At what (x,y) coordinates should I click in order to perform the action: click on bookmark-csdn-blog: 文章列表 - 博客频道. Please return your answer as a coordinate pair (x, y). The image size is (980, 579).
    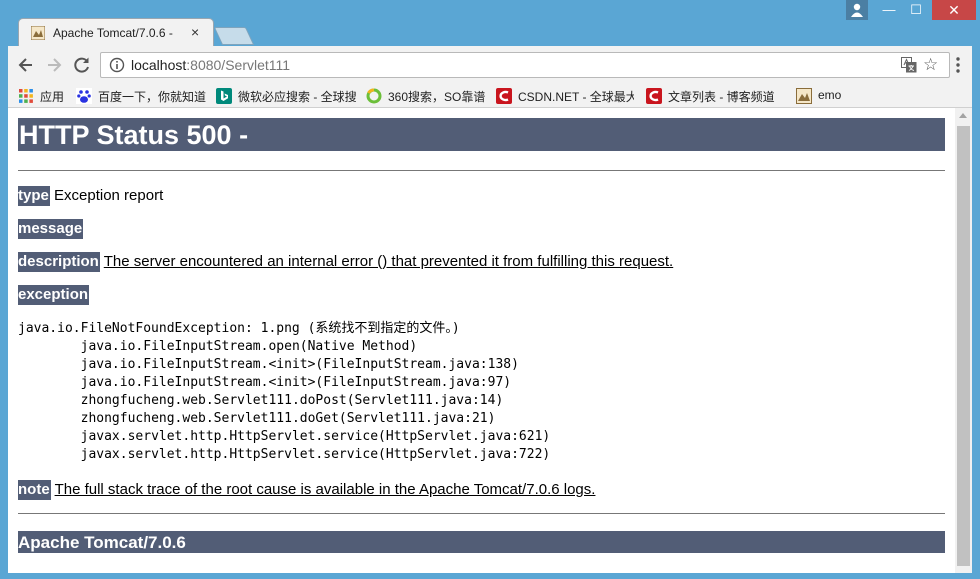
    Looking at the image, I should click on (716, 96).